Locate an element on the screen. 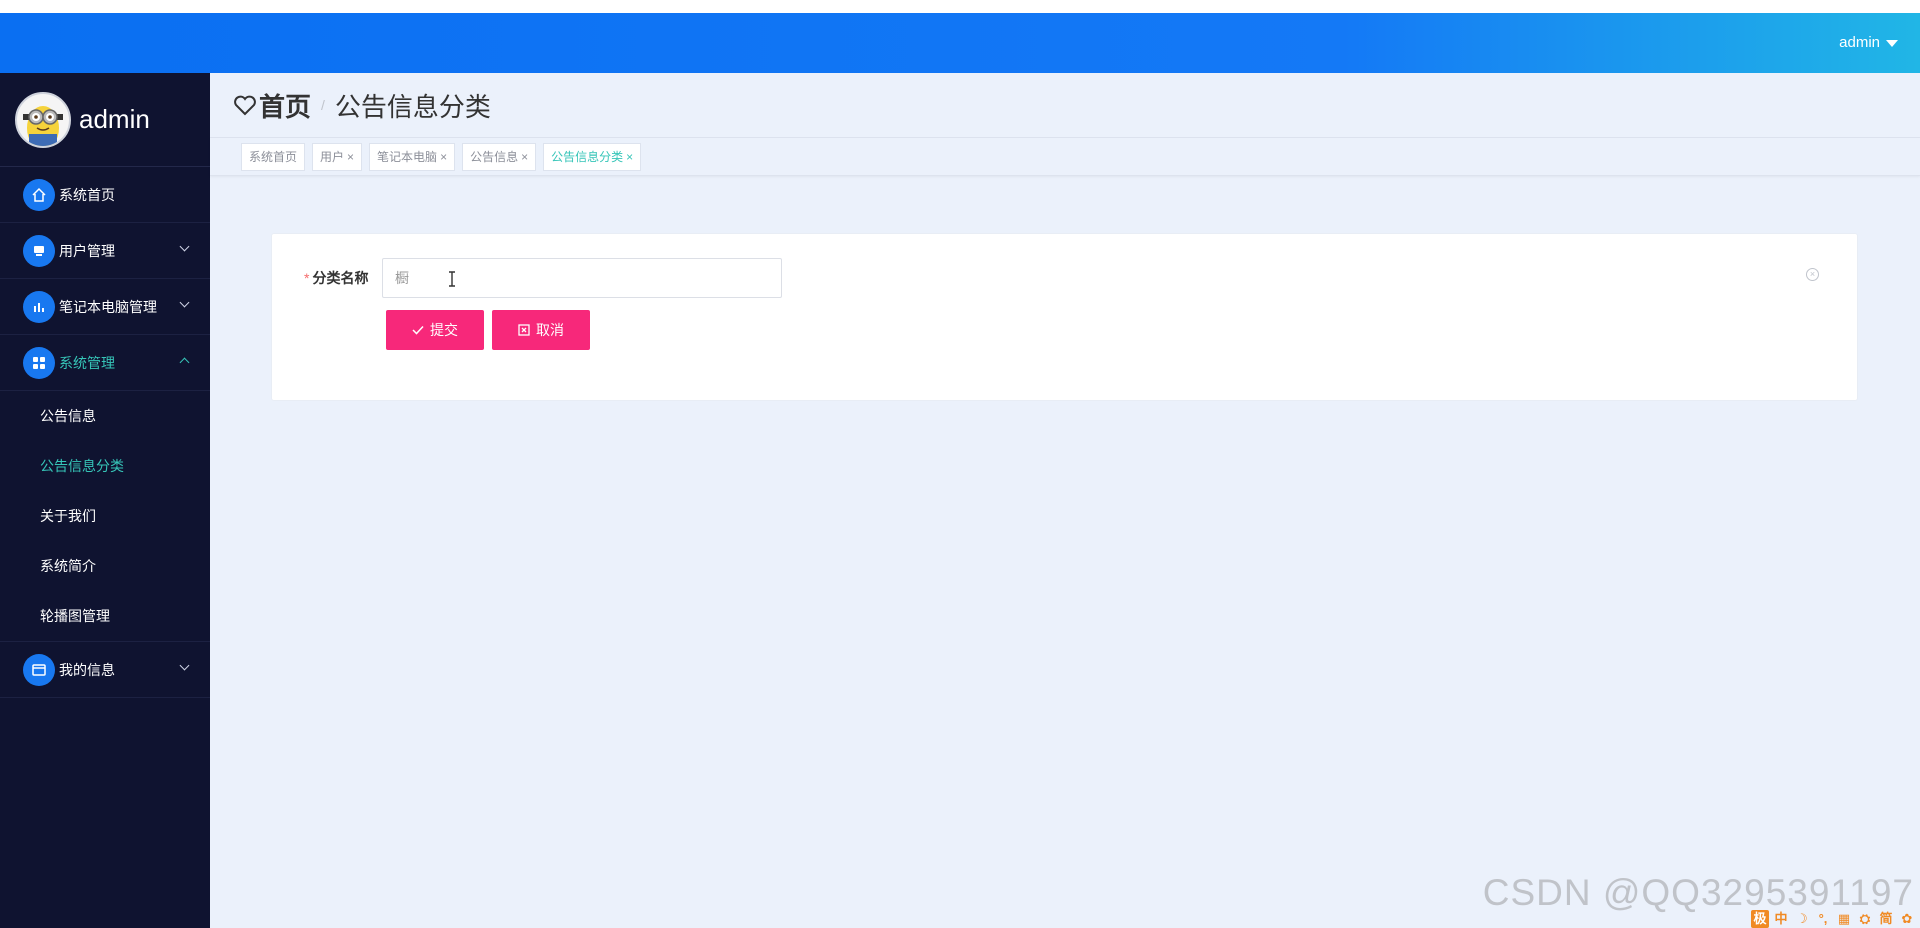 The image size is (1920, 928). sidebar-item-label: 系统首页 is located at coordinates (87, 194).